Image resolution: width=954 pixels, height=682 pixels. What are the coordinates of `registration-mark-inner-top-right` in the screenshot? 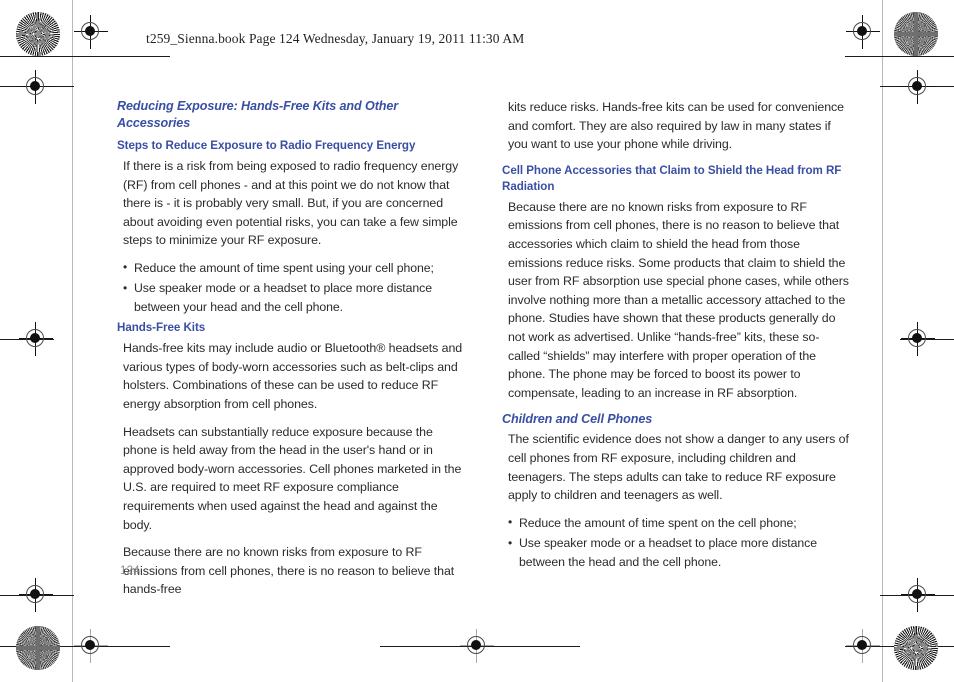 It's located at (918, 87).